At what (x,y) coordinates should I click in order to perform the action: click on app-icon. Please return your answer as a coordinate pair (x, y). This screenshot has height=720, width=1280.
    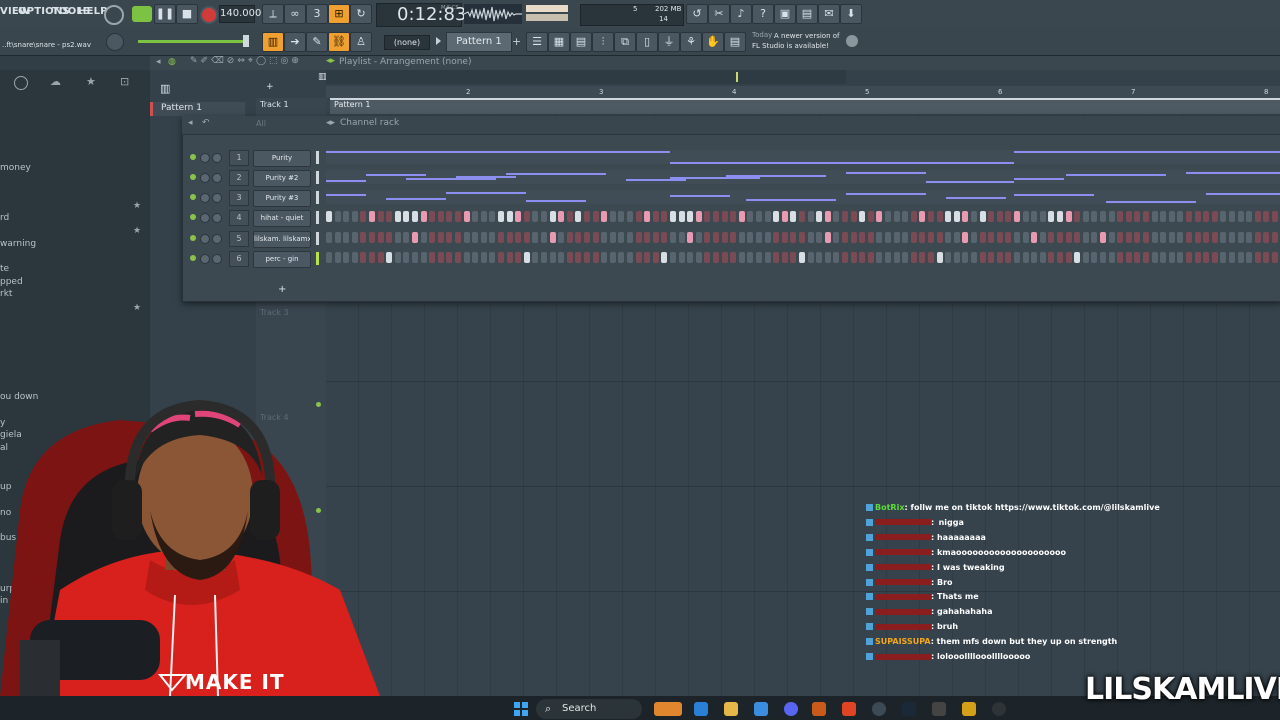
    Looking at the image, I should click on (969, 709).